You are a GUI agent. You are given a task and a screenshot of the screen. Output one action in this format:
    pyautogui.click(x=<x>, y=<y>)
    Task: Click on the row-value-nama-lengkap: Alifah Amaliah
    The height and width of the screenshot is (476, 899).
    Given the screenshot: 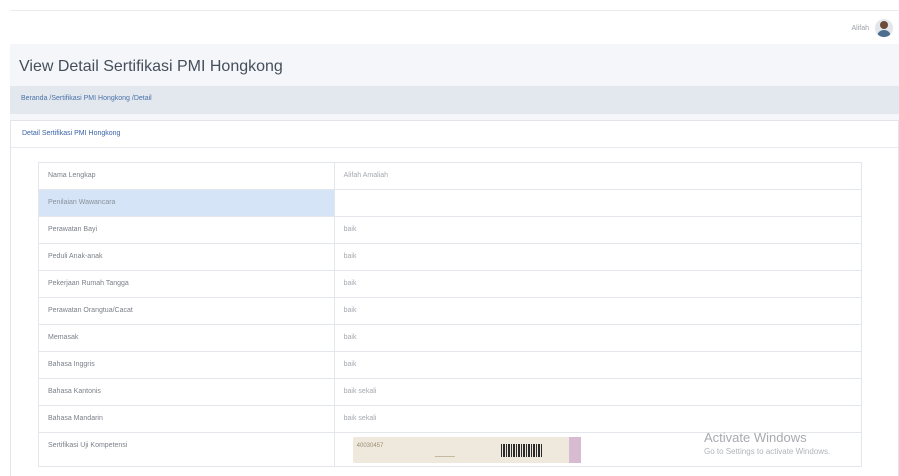 What is the action you would take?
    pyautogui.click(x=598, y=176)
    